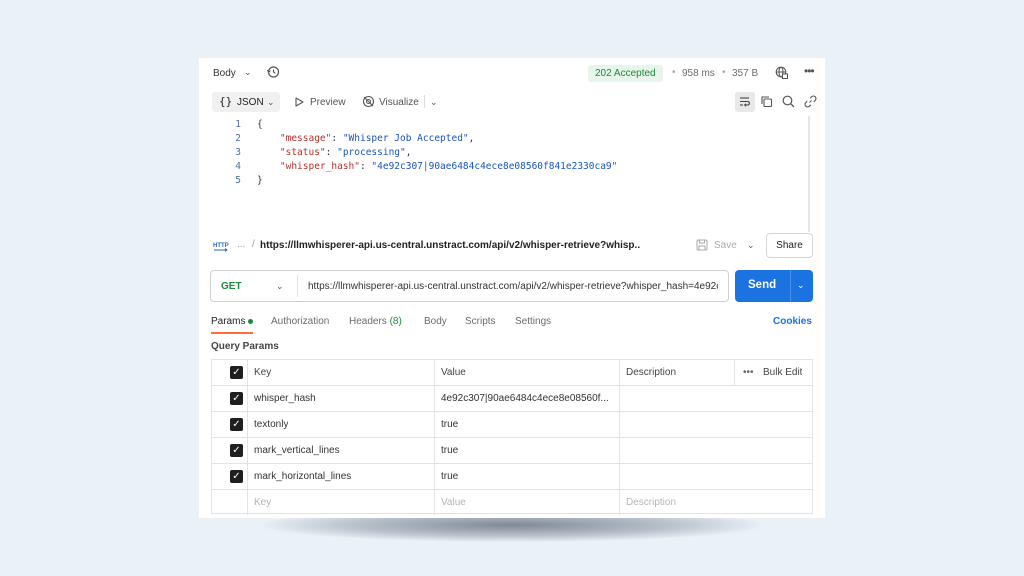 The image size is (1024, 576). I want to click on json-value: "Whisper Job Accepted", so click(405, 138).